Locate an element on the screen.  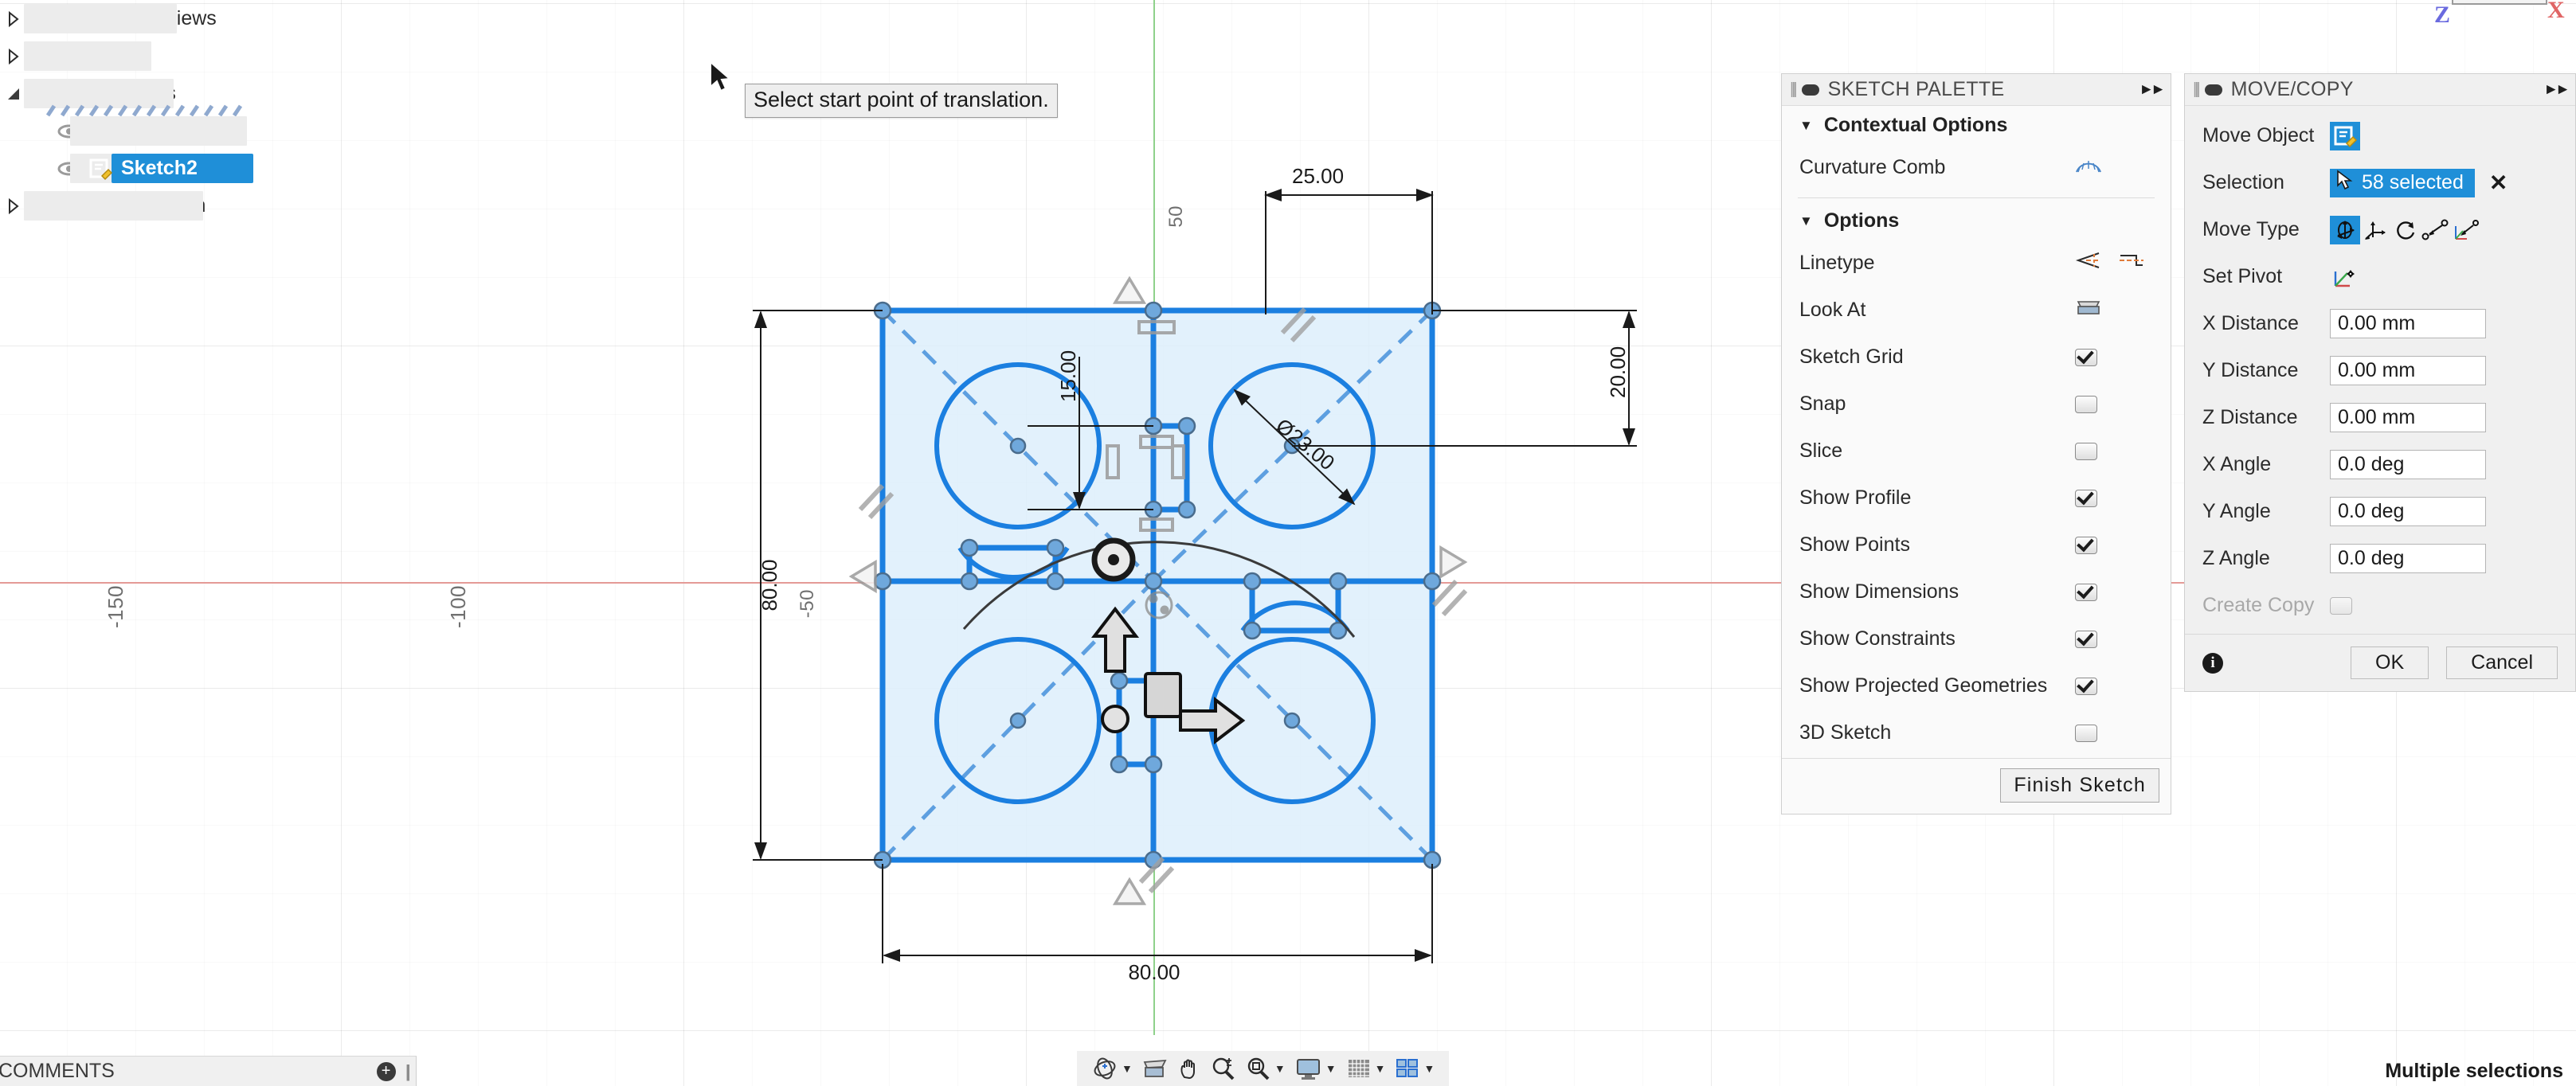
row-x-distance: X Distance 0.00 mm is located at coordinates (2380, 323).